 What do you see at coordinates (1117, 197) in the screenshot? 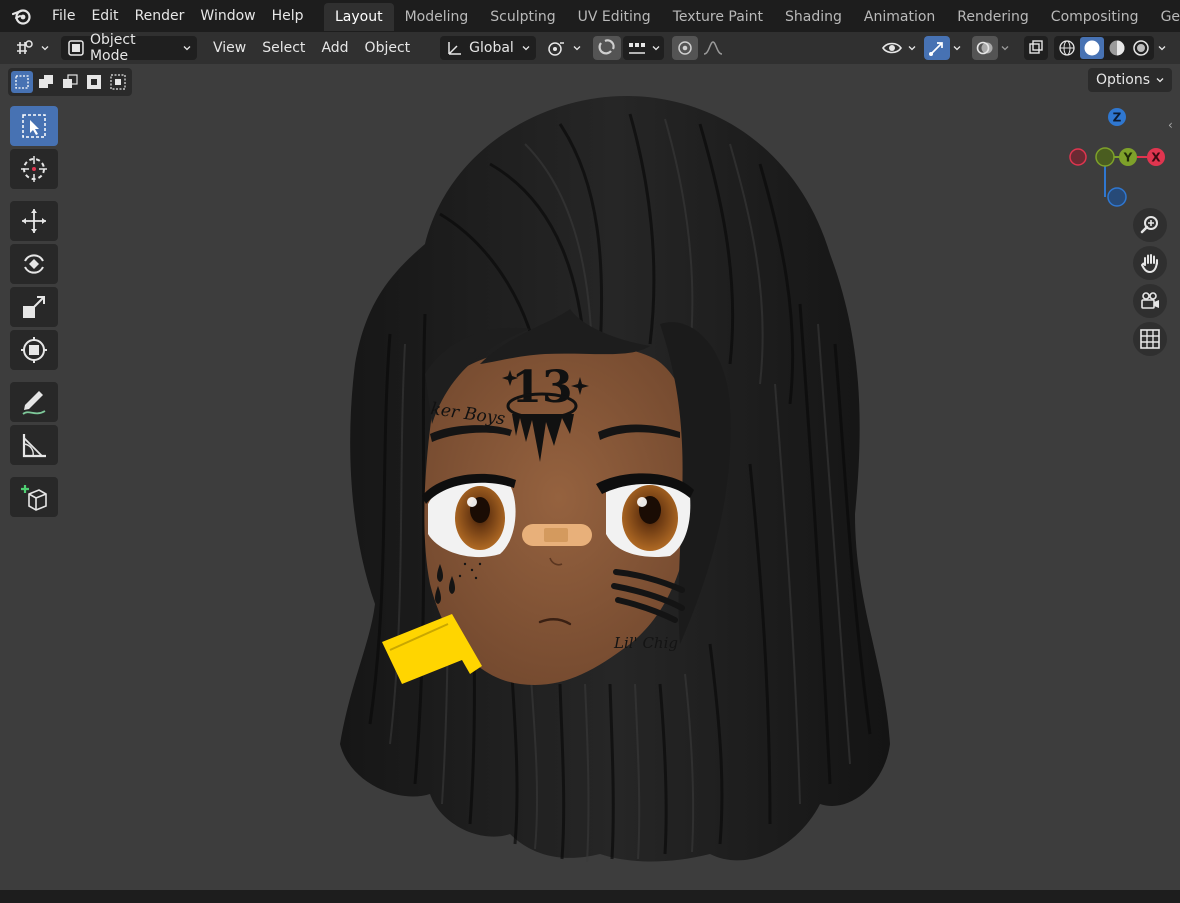
I see `gizmo-neg-z-handle` at bounding box center [1117, 197].